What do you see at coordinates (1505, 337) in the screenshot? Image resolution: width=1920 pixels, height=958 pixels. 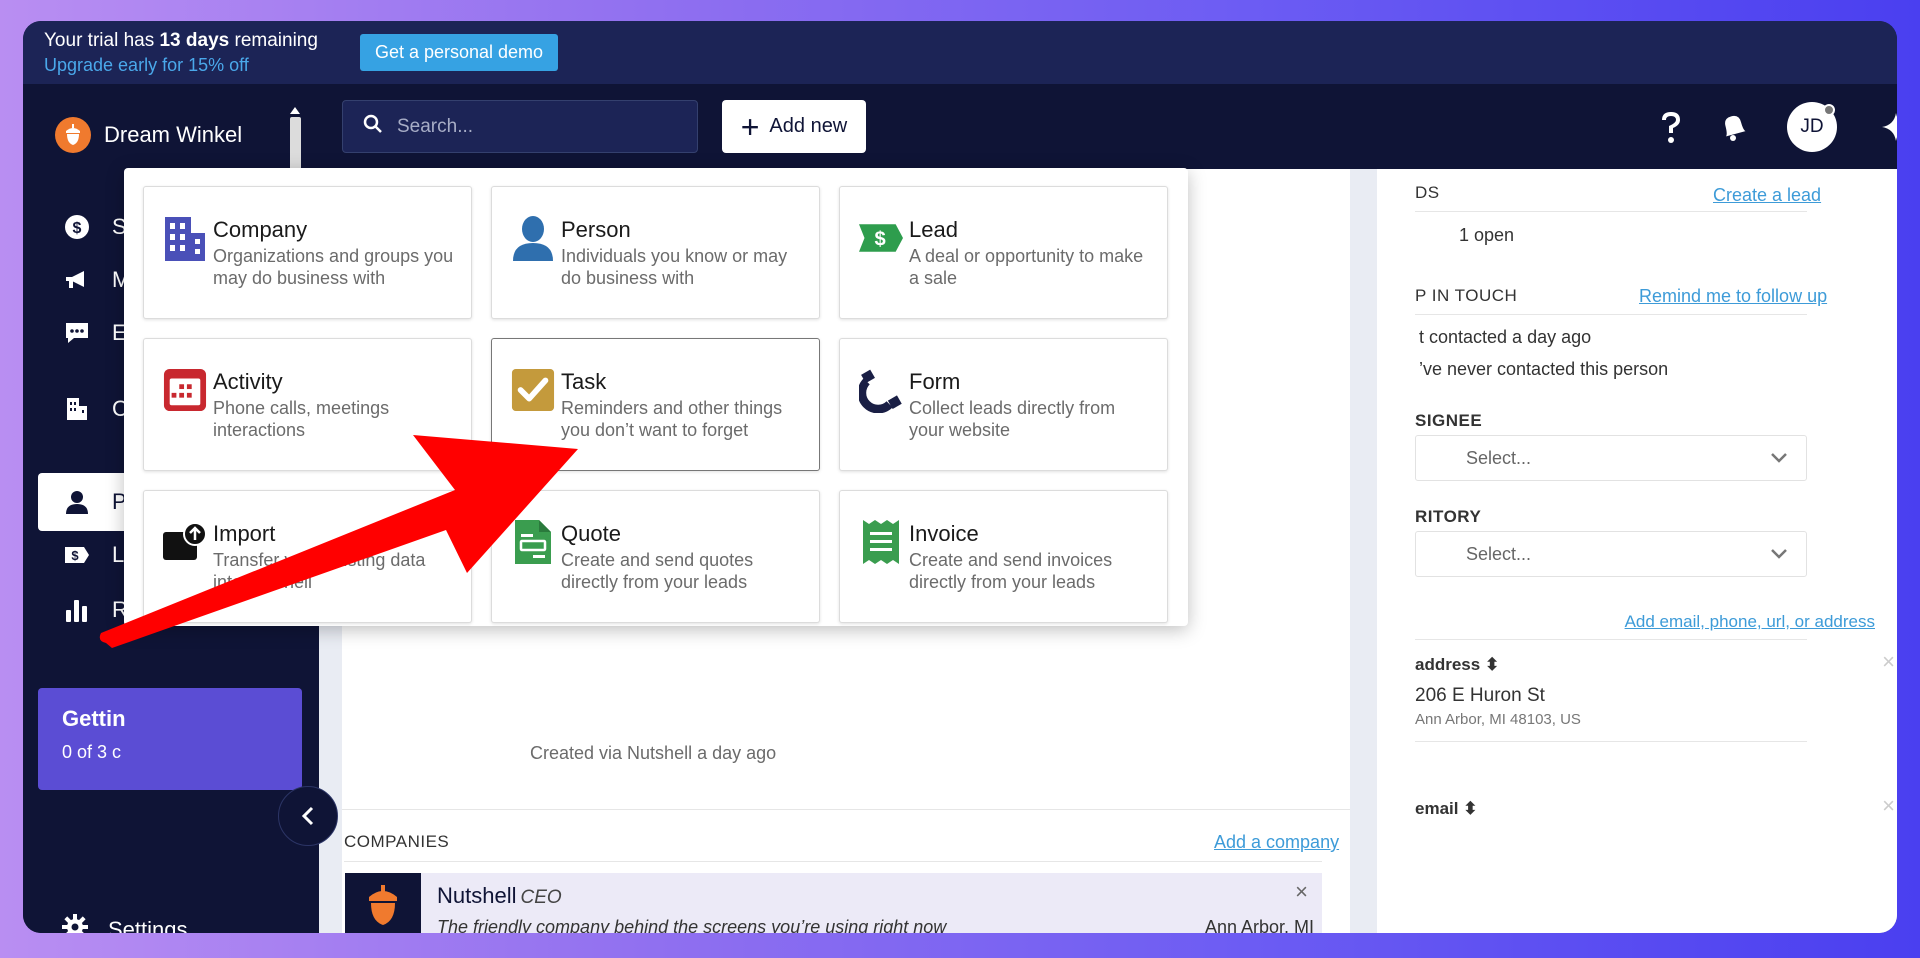 I see `last-contacted-text: t contacted a day ago` at bounding box center [1505, 337].